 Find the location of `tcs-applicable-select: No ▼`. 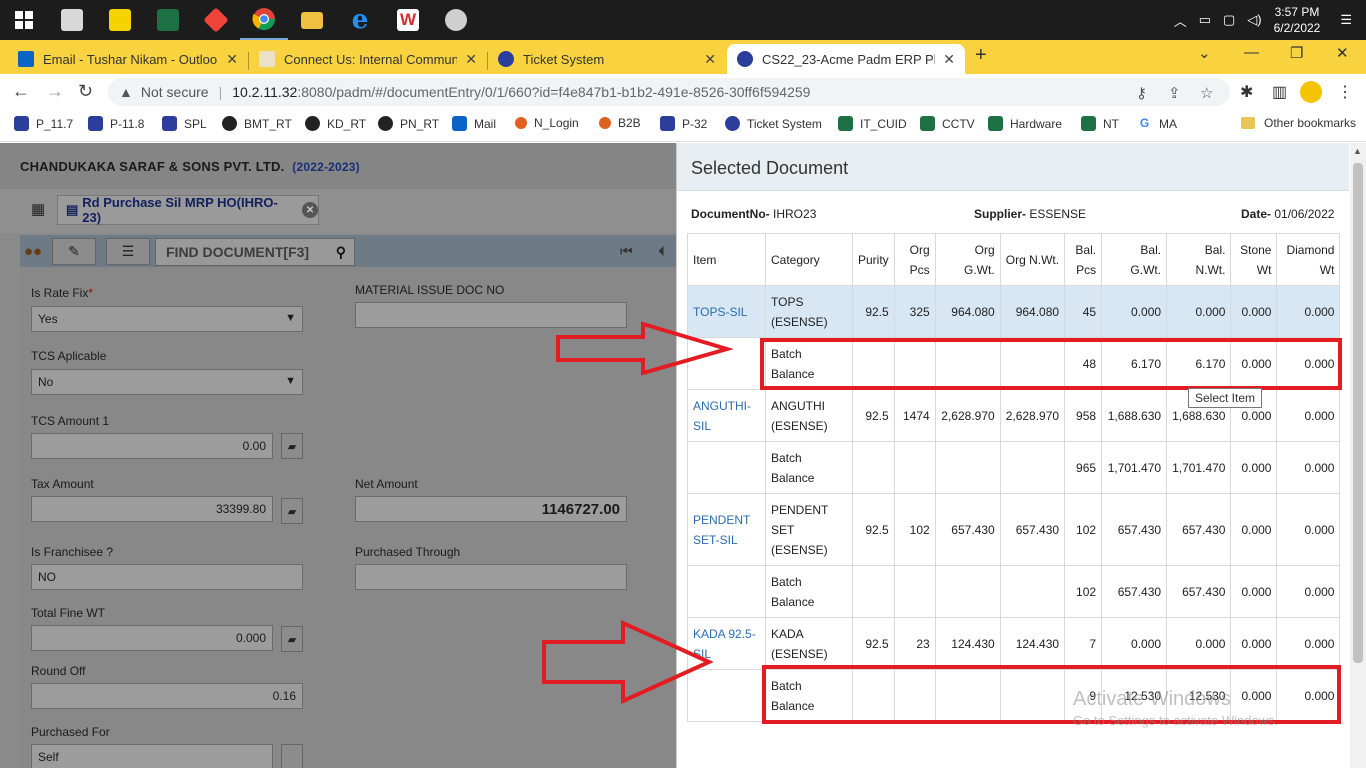

tcs-applicable-select: No ▼ is located at coordinates (167, 382).